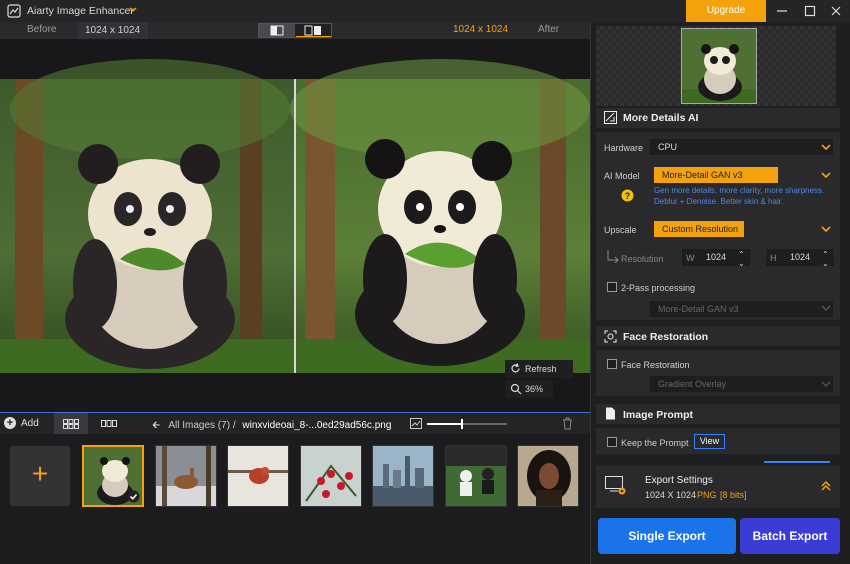 The height and width of the screenshot is (564, 850). I want to click on height-value: 1024, so click(800, 257).